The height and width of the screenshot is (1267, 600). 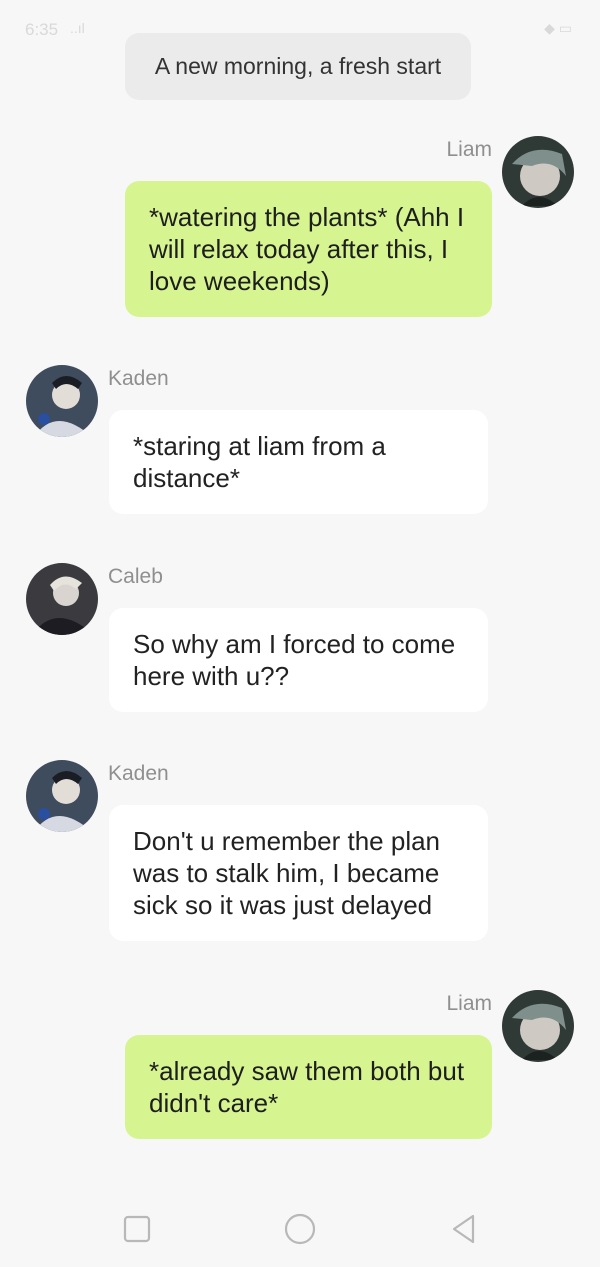 What do you see at coordinates (135, 576) in the screenshot?
I see `sender-name: Caleb` at bounding box center [135, 576].